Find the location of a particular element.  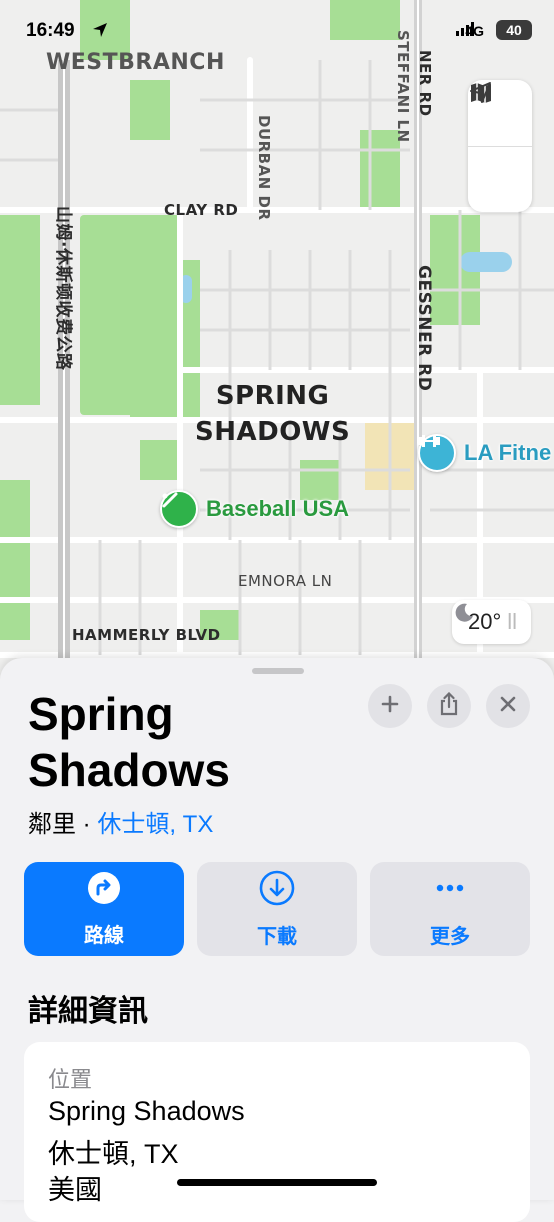

details-heading: 詳細資訊 is located at coordinates (88, 1011).